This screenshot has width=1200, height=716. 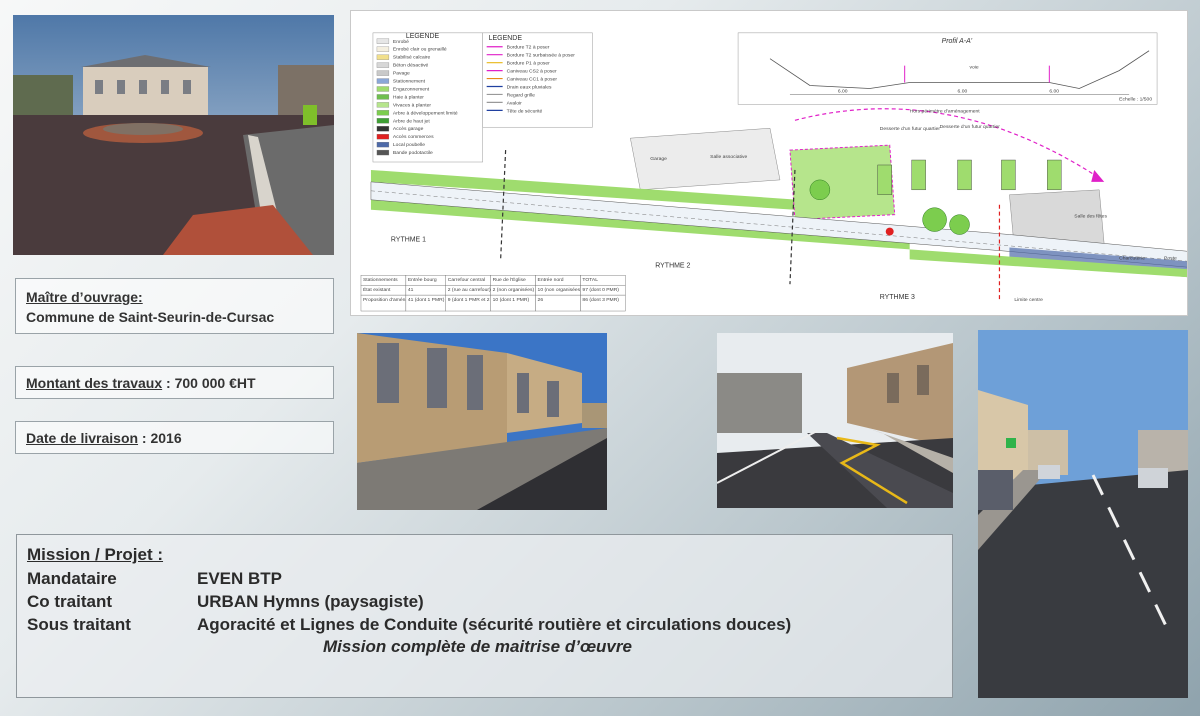 I want to click on mission-row: Mandataire EVEN BTP, so click(x=484, y=578).